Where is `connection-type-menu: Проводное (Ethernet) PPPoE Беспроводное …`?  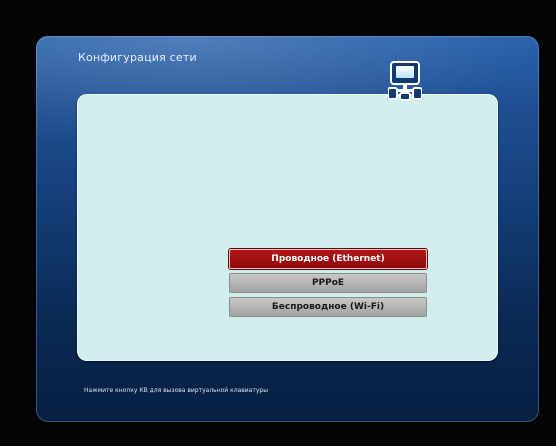
connection-type-menu: Проводное (Ethernet) PPPoE Беспроводное … is located at coordinates (328, 285).